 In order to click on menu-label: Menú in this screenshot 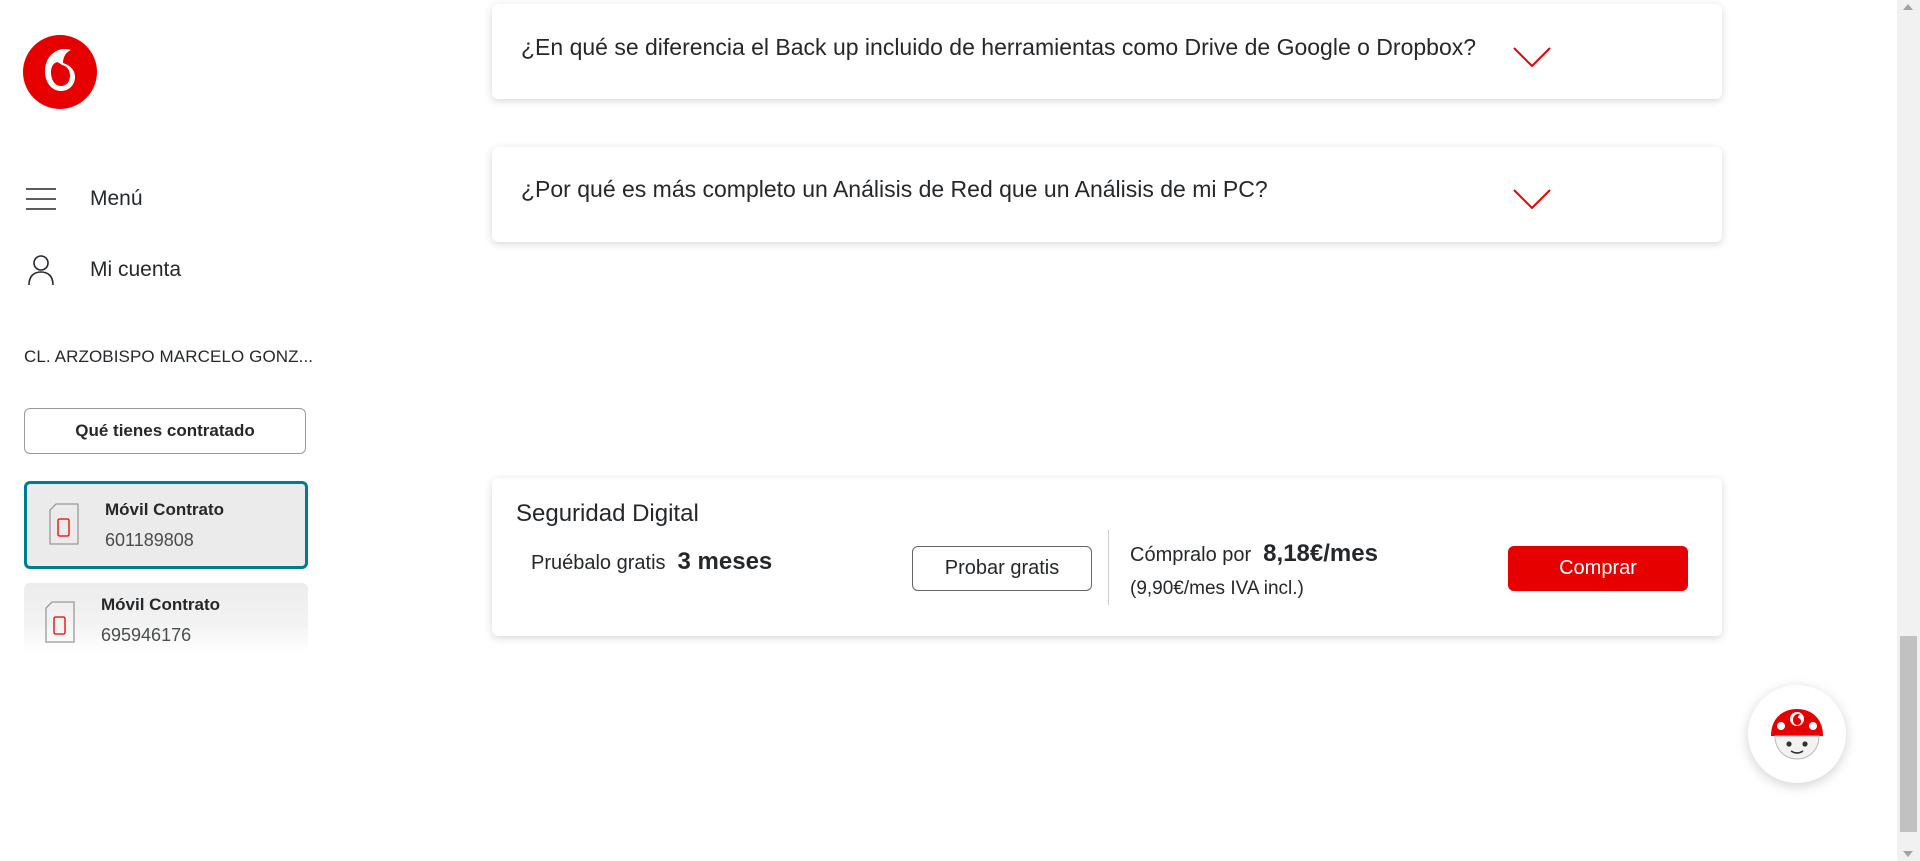, I will do `click(116, 198)`.